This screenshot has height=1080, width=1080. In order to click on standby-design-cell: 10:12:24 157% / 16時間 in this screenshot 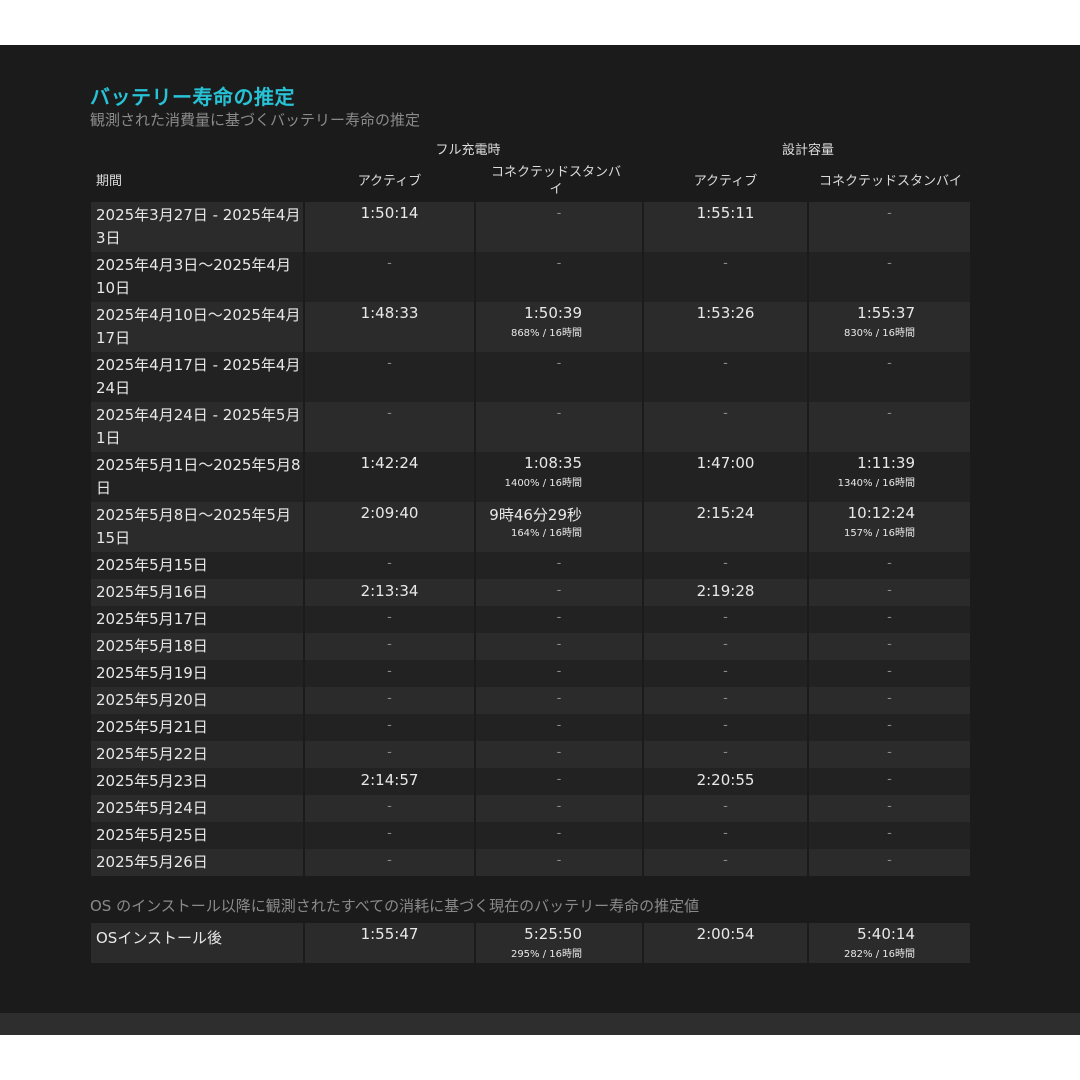, I will do `click(889, 527)`.